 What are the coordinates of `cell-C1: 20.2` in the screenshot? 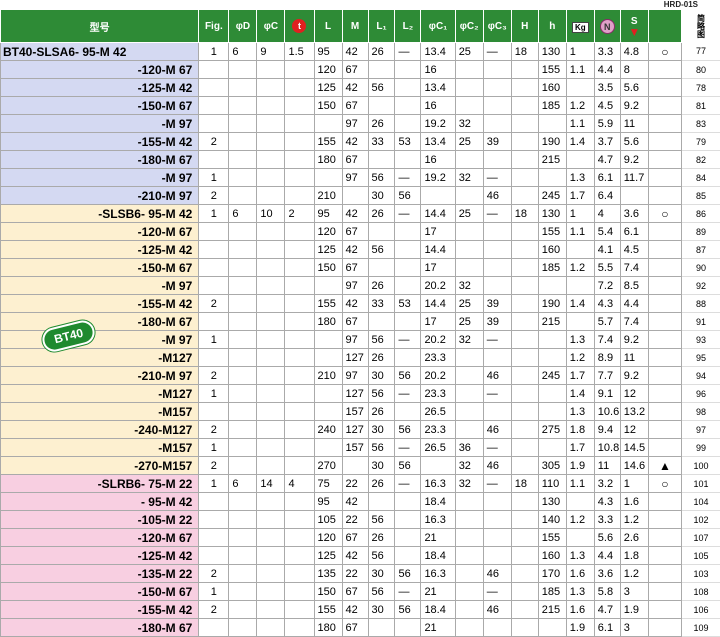 It's located at (438, 286).